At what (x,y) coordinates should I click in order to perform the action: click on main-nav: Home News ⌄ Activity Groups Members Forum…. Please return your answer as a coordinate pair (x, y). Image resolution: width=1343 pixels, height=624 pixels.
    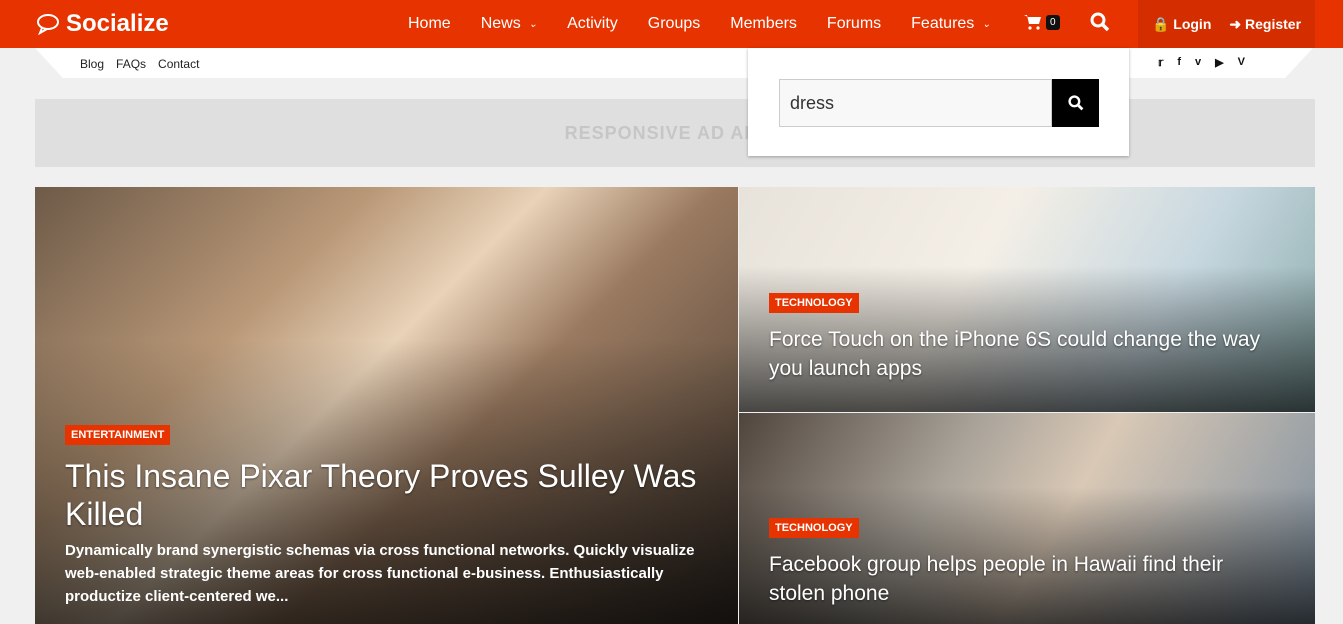
    Looking at the image, I should click on (699, 24).